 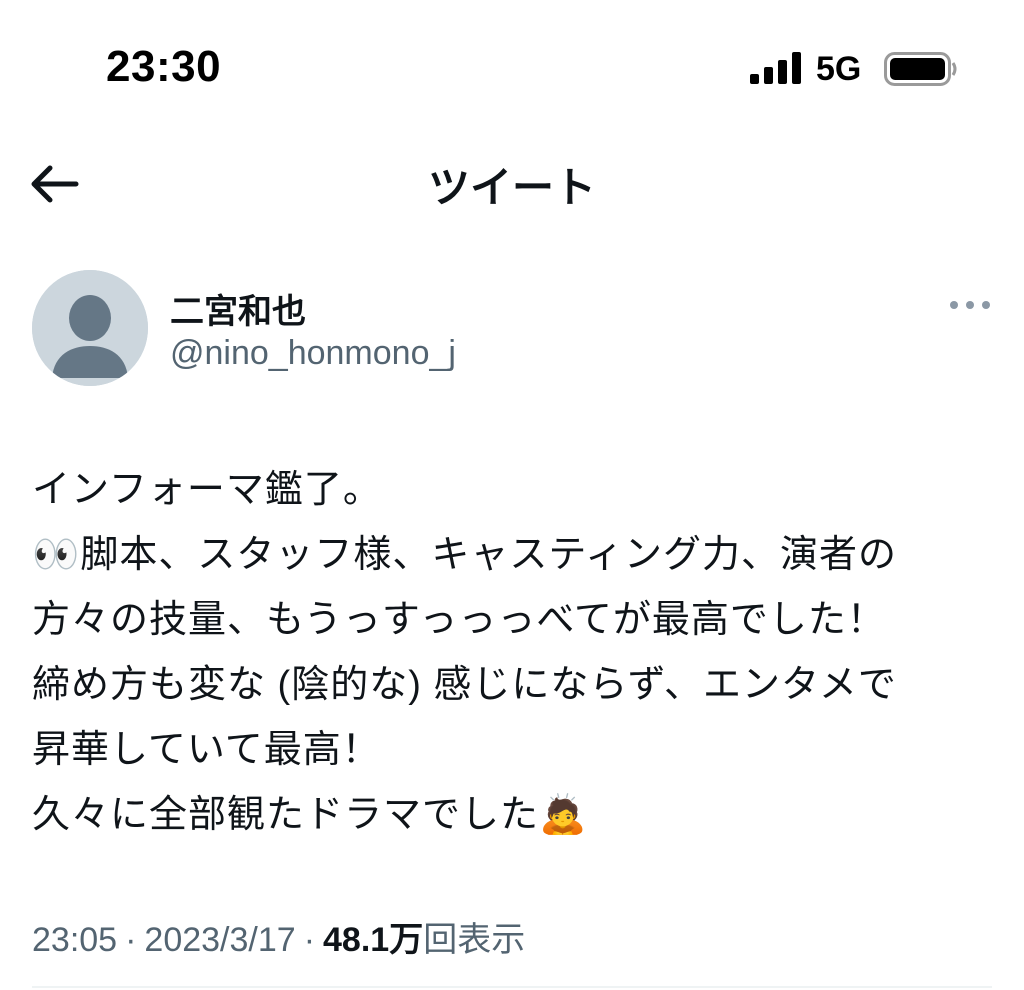 I want to click on battery-icon, so click(x=920, y=69).